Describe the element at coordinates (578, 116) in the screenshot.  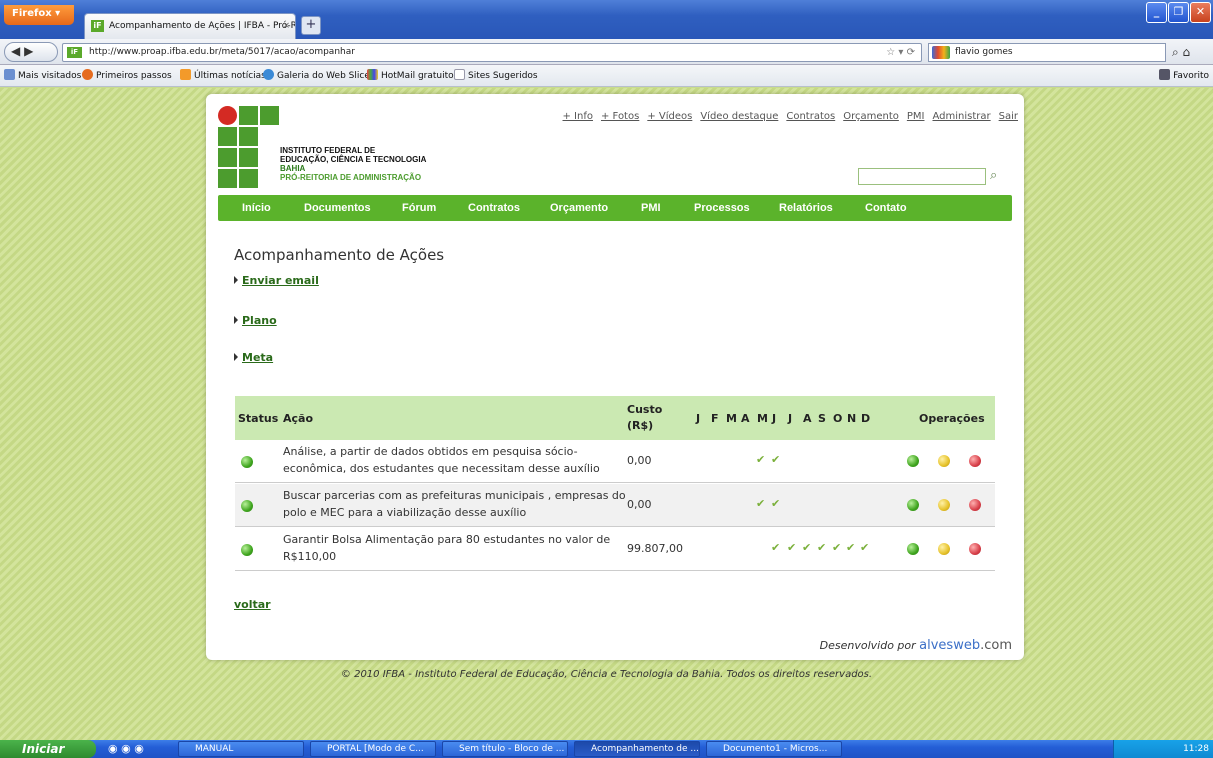
I see `link-info: + Info` at that location.